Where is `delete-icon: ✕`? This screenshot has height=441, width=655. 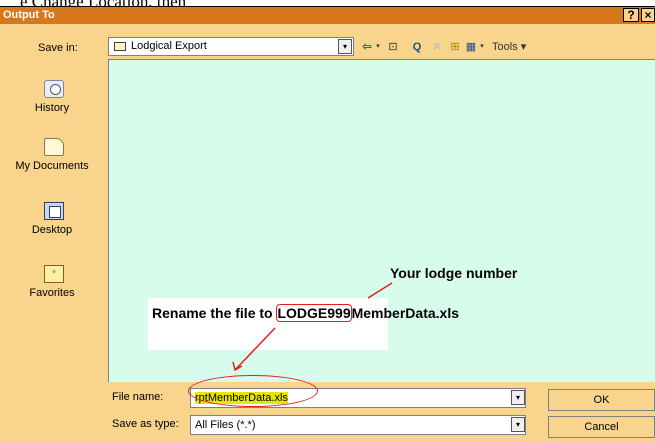 delete-icon: ✕ is located at coordinates (437, 47).